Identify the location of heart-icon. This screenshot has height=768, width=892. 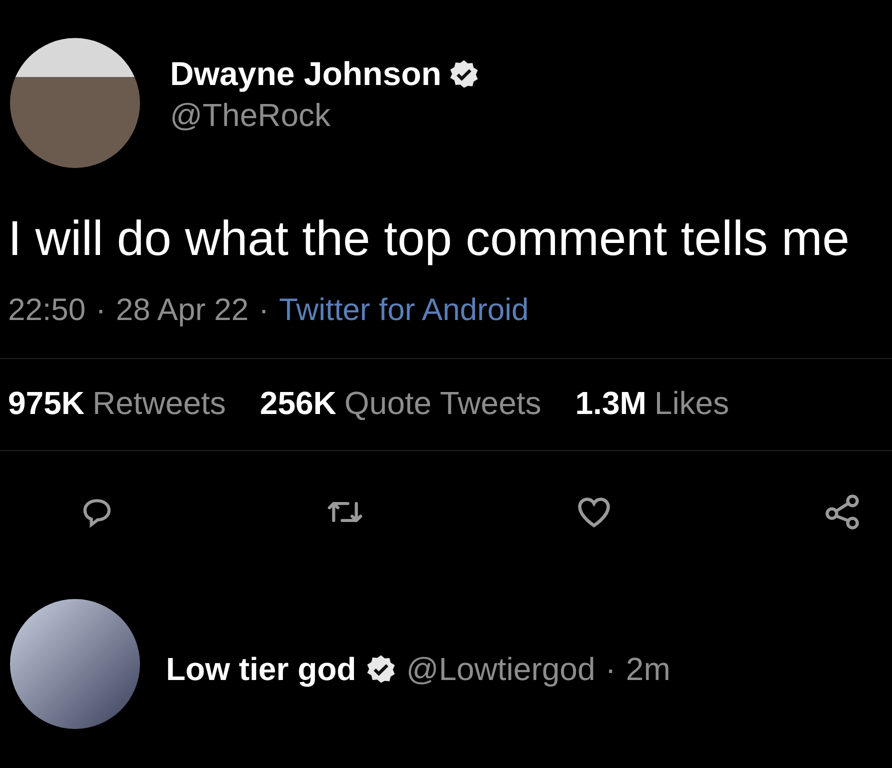
(594, 512).